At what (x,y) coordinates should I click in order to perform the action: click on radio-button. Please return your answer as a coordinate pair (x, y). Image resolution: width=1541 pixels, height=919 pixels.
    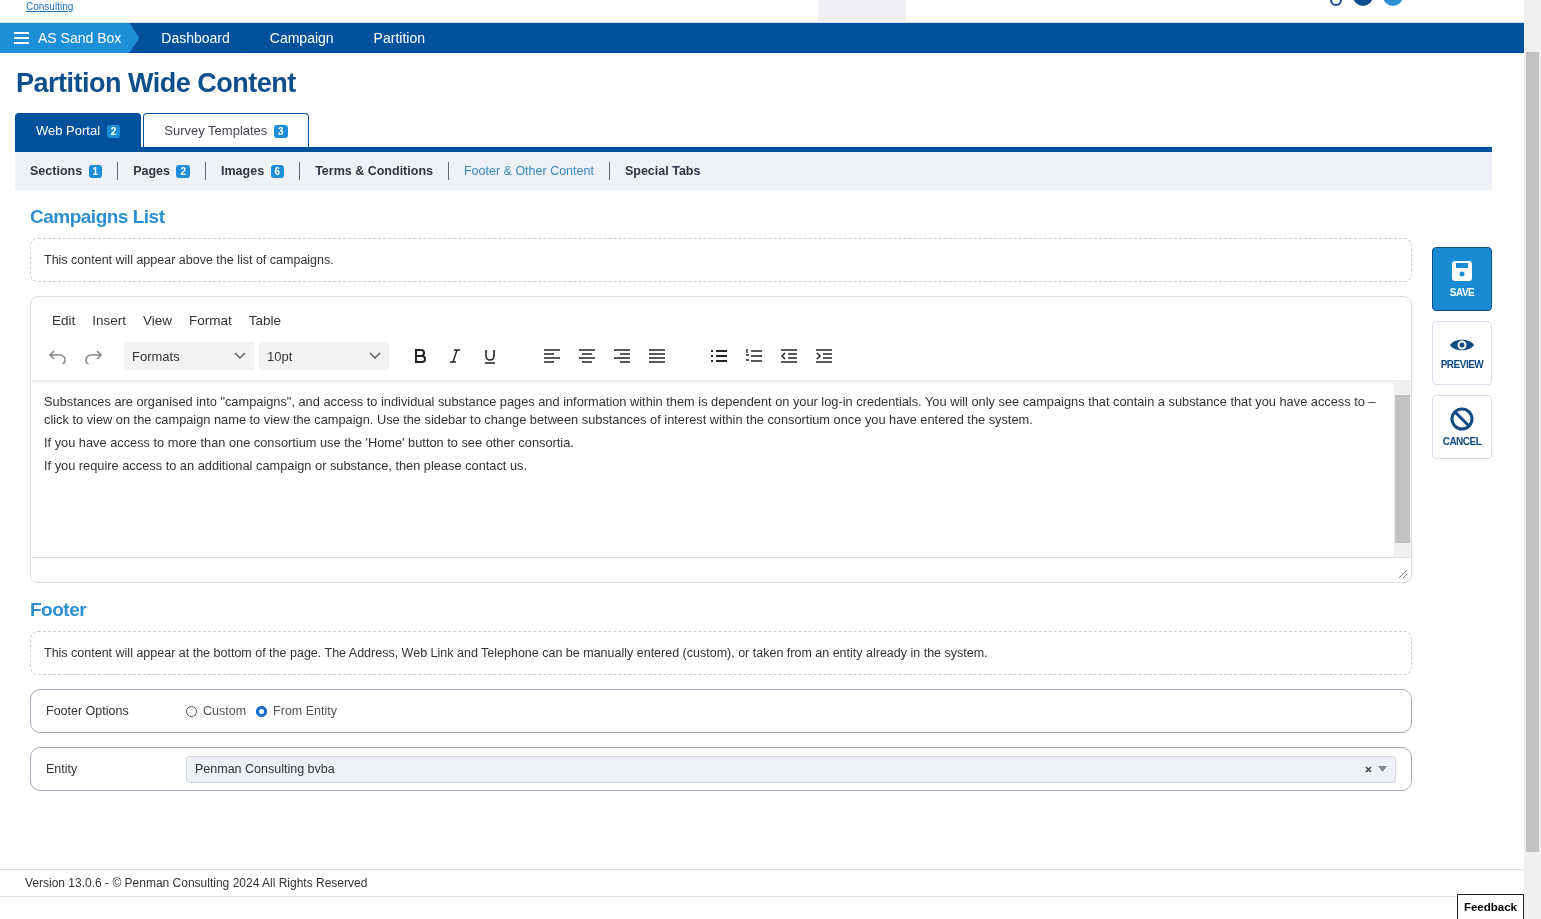
    Looking at the image, I should click on (262, 711).